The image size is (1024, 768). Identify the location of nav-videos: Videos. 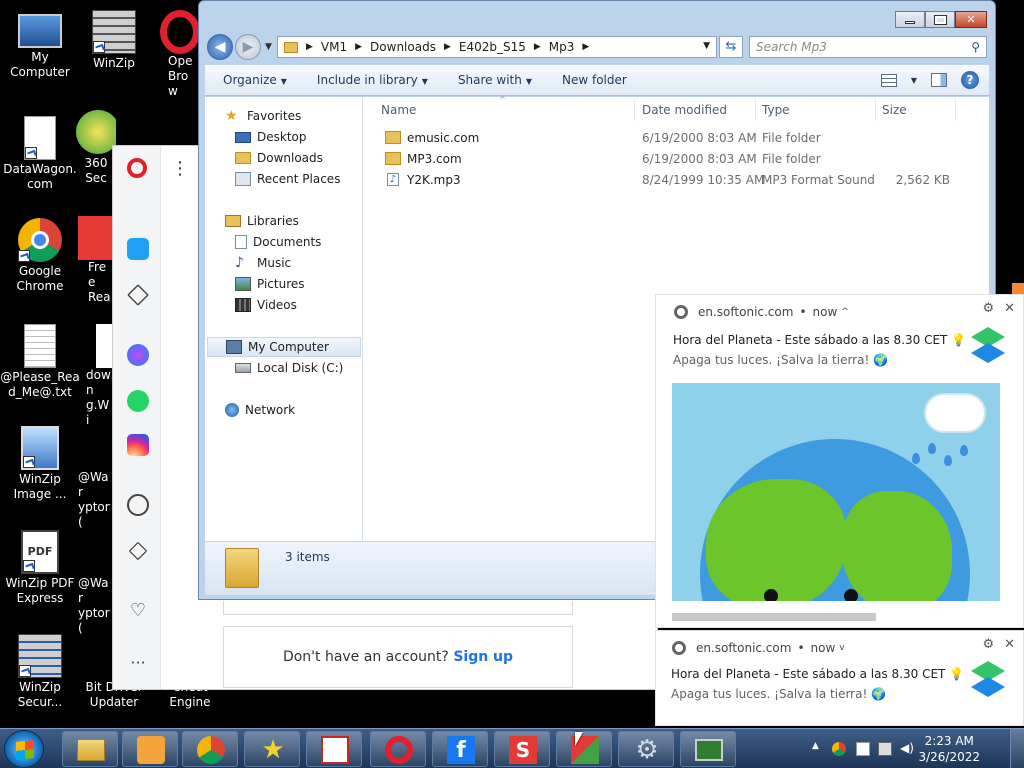
(266, 305).